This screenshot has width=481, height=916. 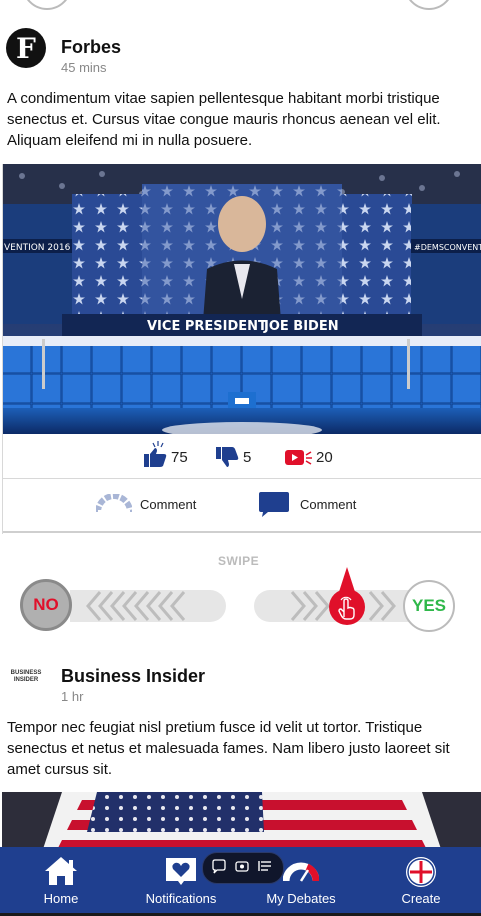 I want to click on thumbs-down-icon, so click(x=227, y=457).